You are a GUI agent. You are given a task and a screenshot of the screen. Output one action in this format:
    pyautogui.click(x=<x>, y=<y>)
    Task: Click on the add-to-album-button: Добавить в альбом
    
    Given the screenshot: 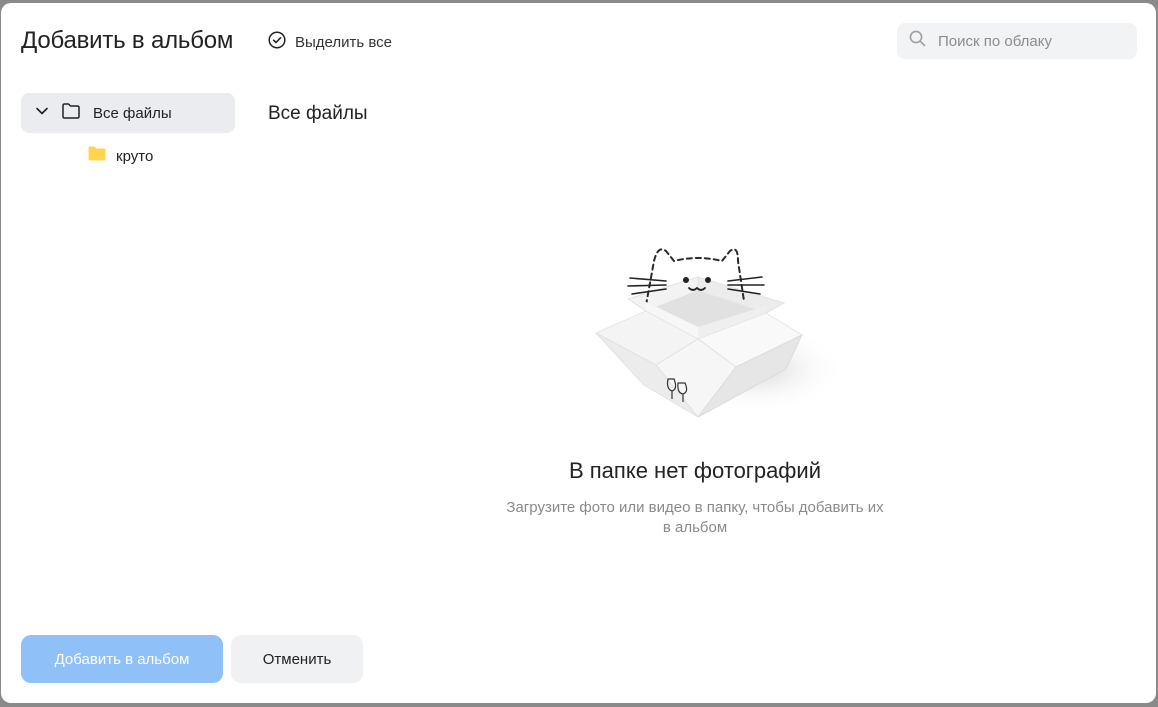 What is the action you would take?
    pyautogui.click(x=122, y=659)
    